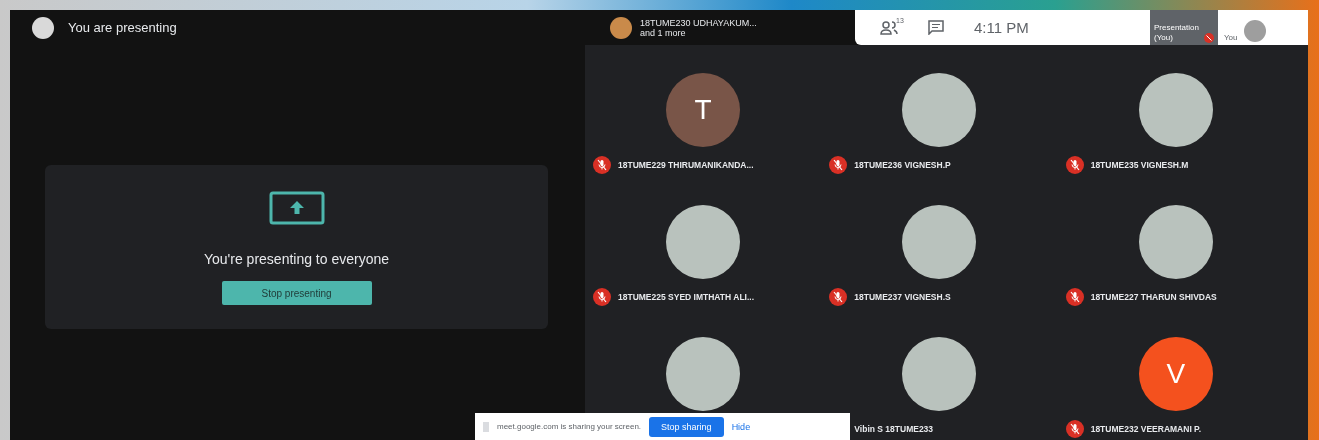  What do you see at coordinates (296, 208) in the screenshot?
I see `screen-upload-icon` at bounding box center [296, 208].